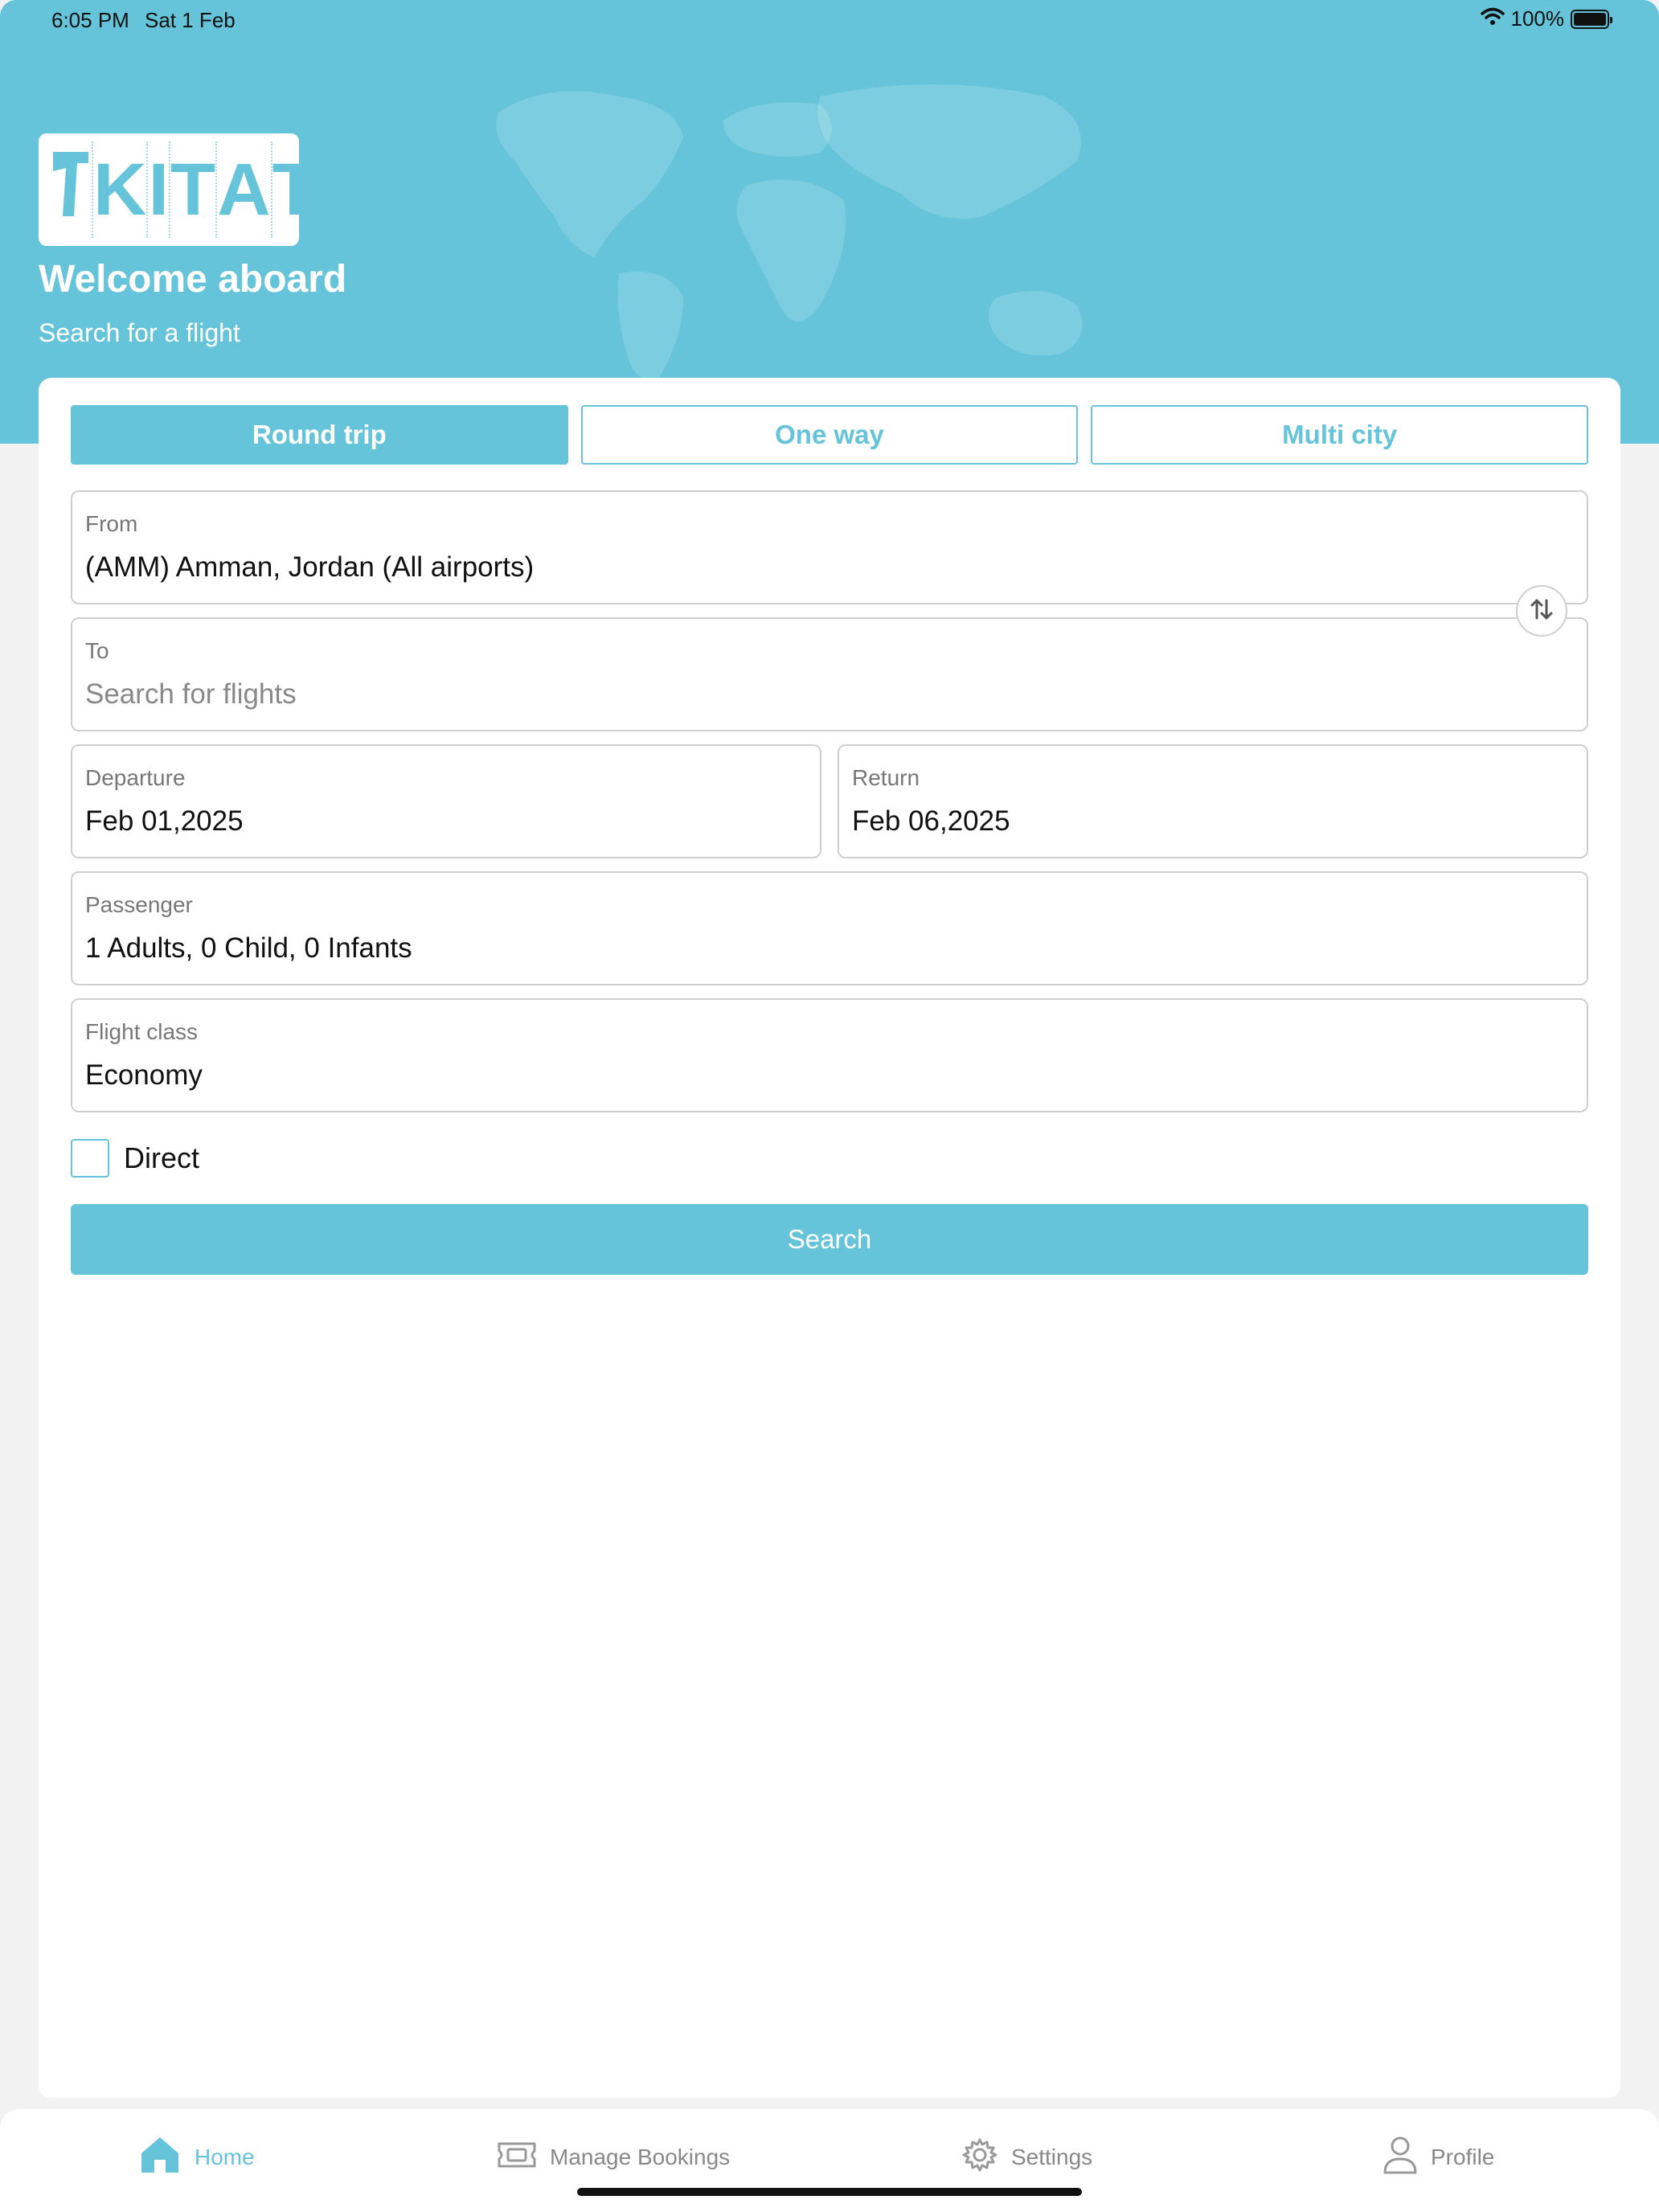  I want to click on status-date: Sat 1 Feb, so click(190, 20).